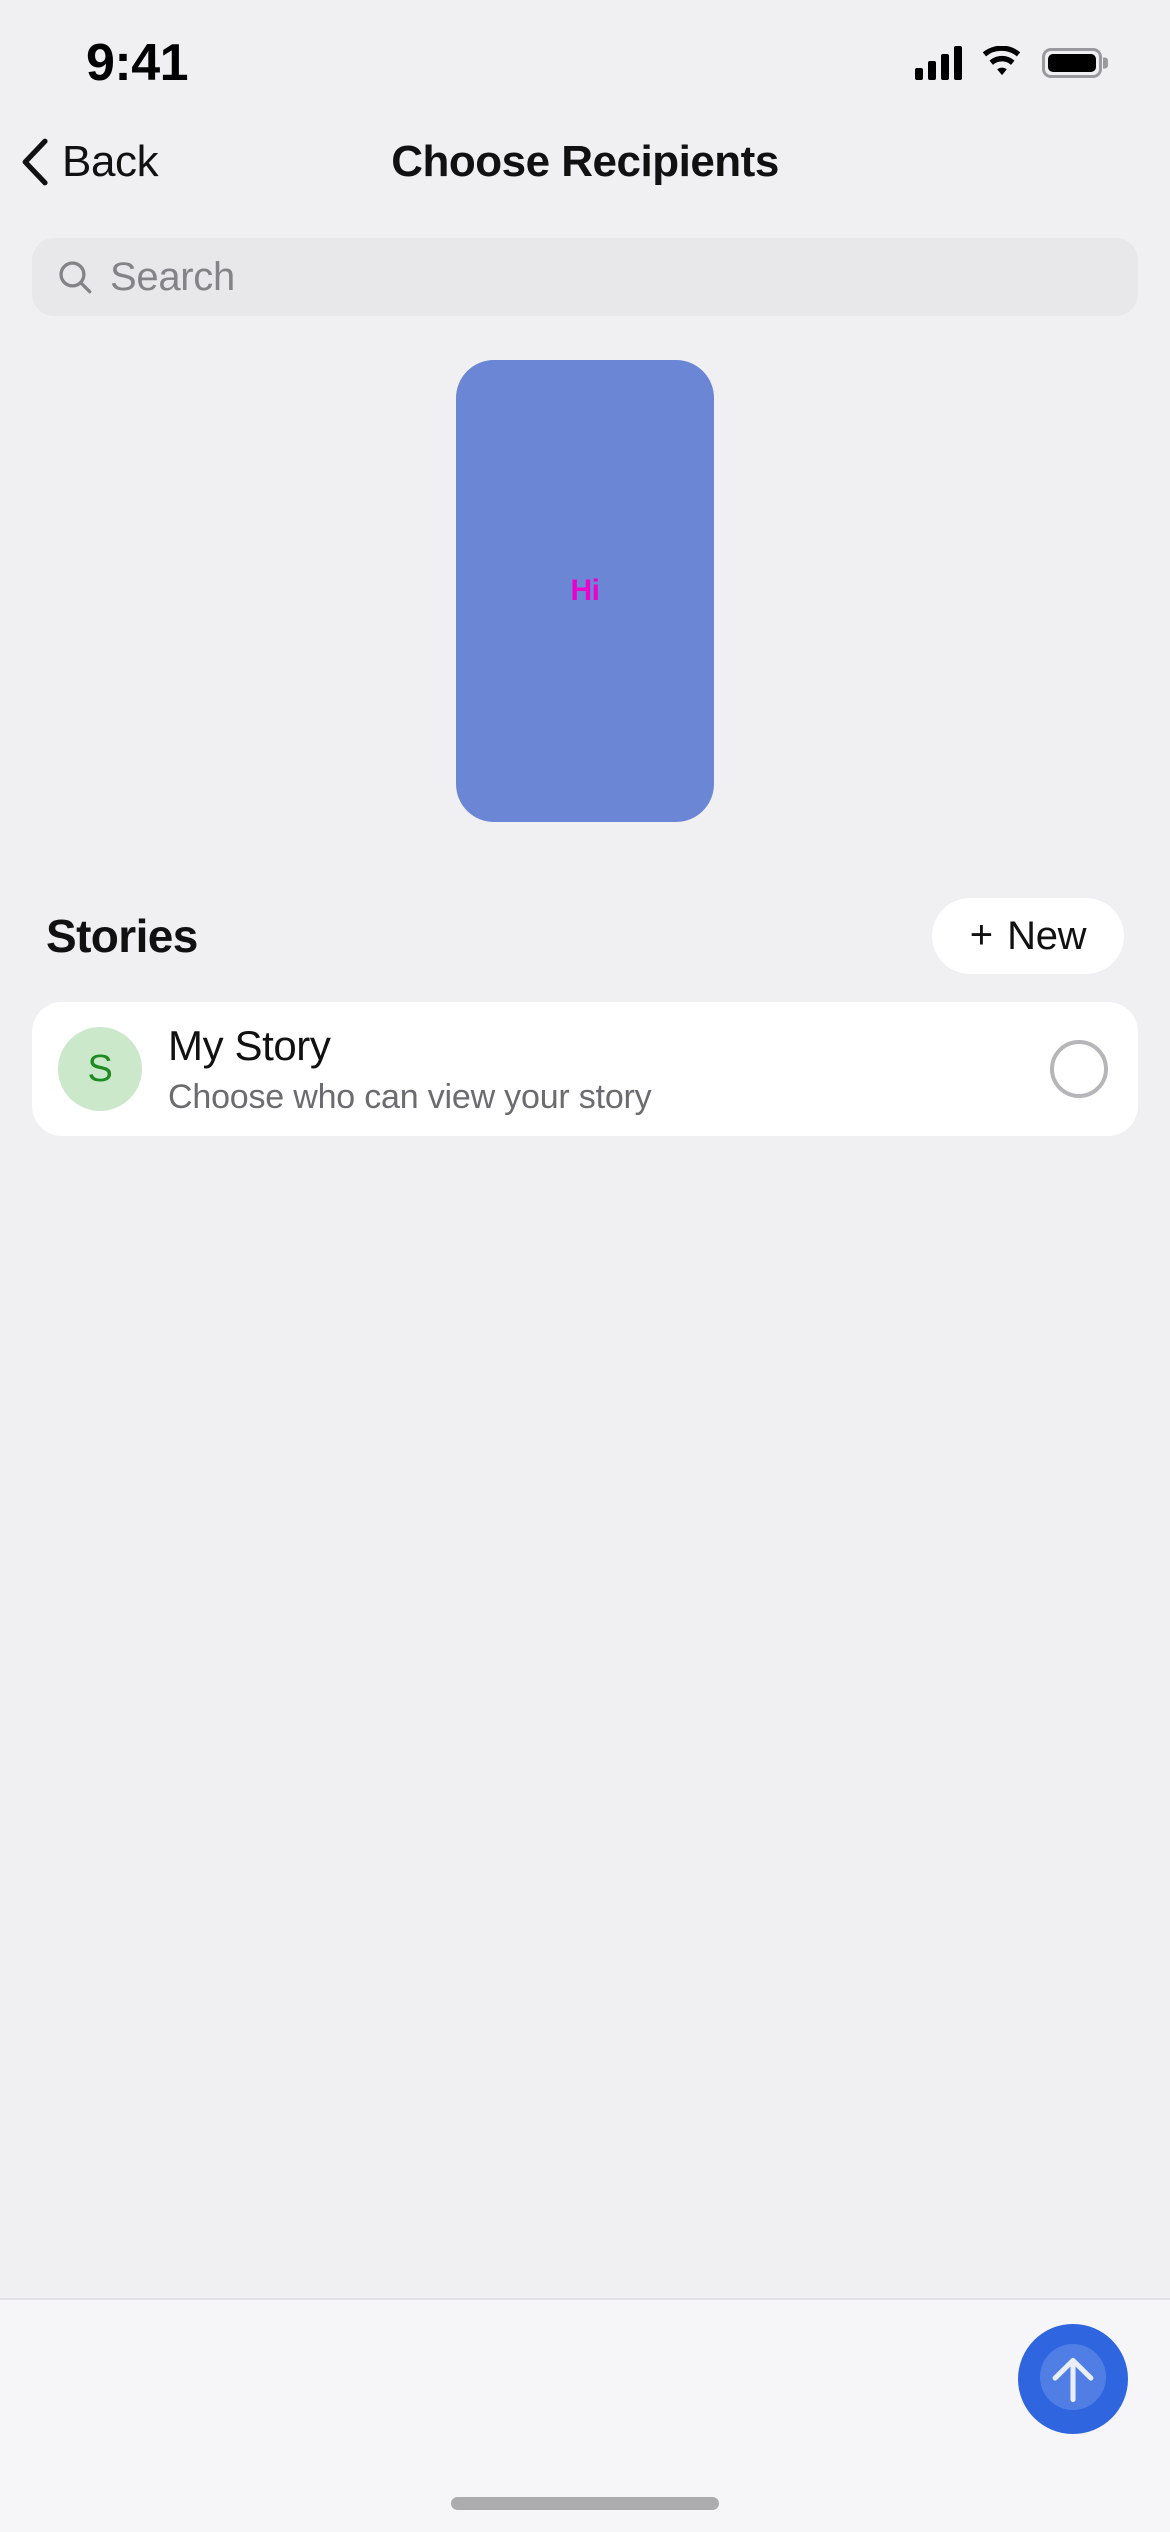 This screenshot has height=2532, width=1170. I want to click on stories-heading: Stories, so click(122, 936).